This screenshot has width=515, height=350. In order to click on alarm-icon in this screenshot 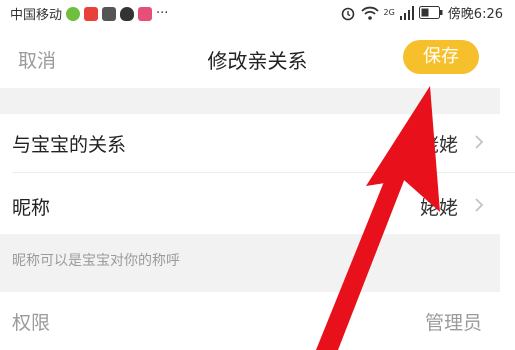, I will do `click(347, 13)`.